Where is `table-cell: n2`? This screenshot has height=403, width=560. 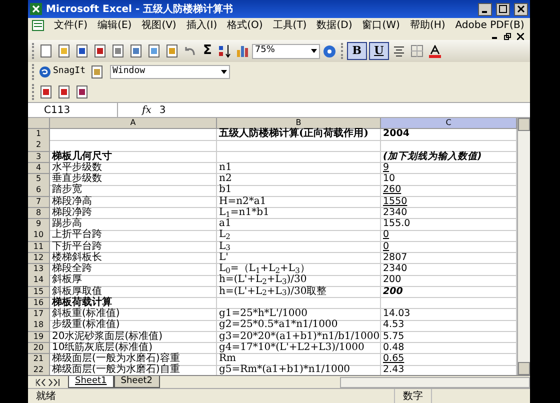 table-cell: n2 is located at coordinates (299, 180).